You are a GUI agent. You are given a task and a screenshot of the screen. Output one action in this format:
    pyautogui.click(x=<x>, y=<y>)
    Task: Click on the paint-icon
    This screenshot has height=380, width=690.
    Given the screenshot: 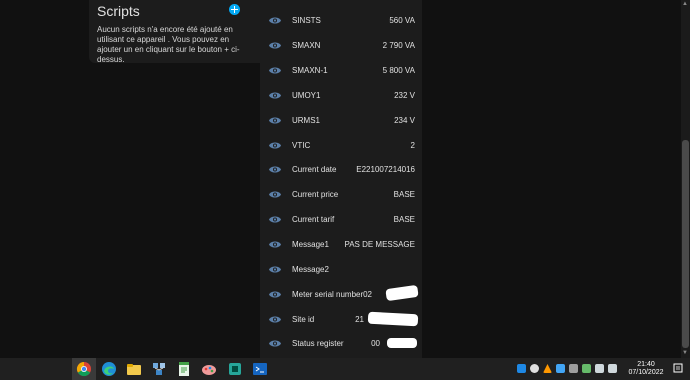 What is the action you would take?
    pyautogui.click(x=209, y=369)
    